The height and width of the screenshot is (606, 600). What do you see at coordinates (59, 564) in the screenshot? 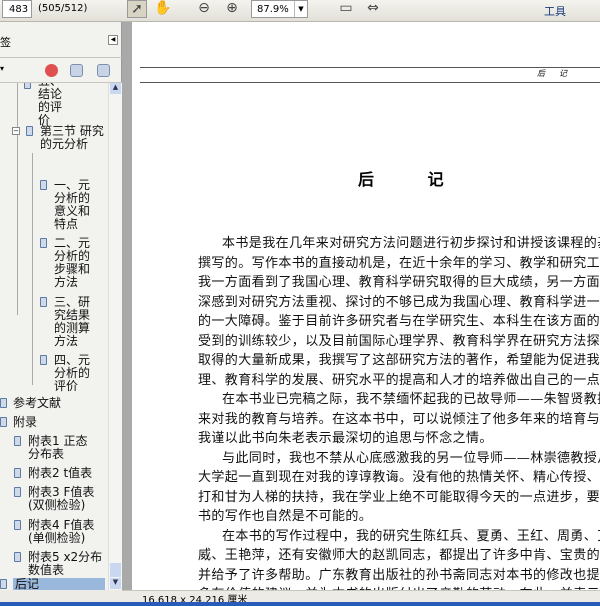
I see `bookmark-item: 附表5 x2分布数值表` at bounding box center [59, 564].